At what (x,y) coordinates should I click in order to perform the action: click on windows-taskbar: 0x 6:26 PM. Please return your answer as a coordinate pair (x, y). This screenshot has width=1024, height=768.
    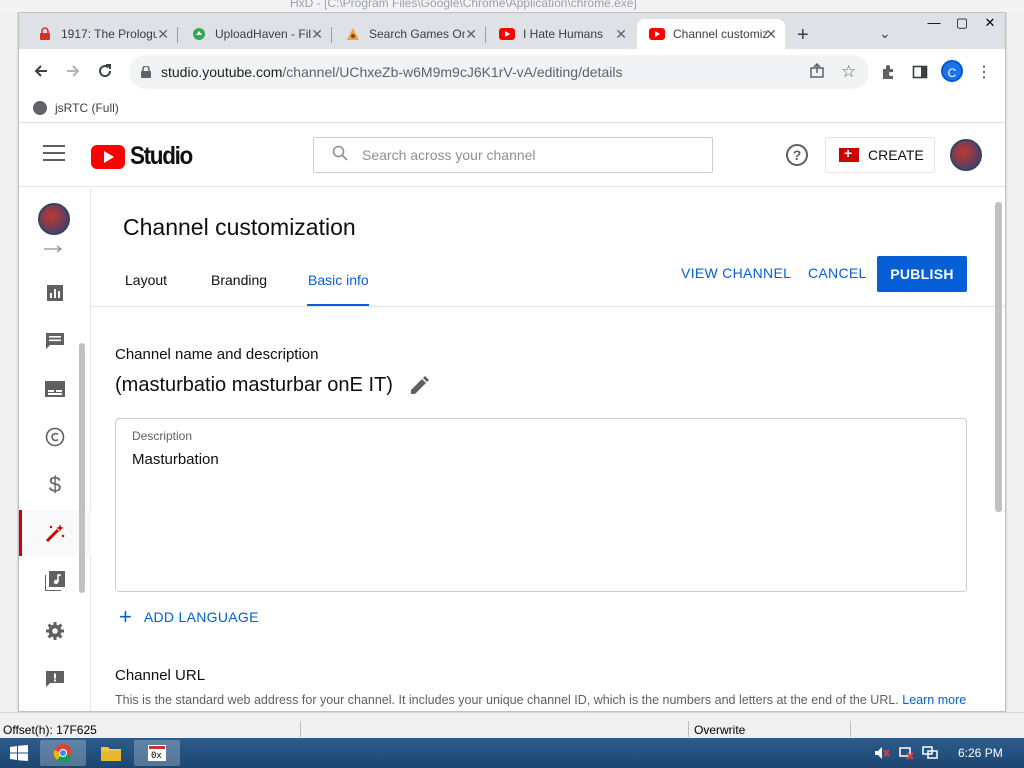
    Looking at the image, I should click on (512, 753).